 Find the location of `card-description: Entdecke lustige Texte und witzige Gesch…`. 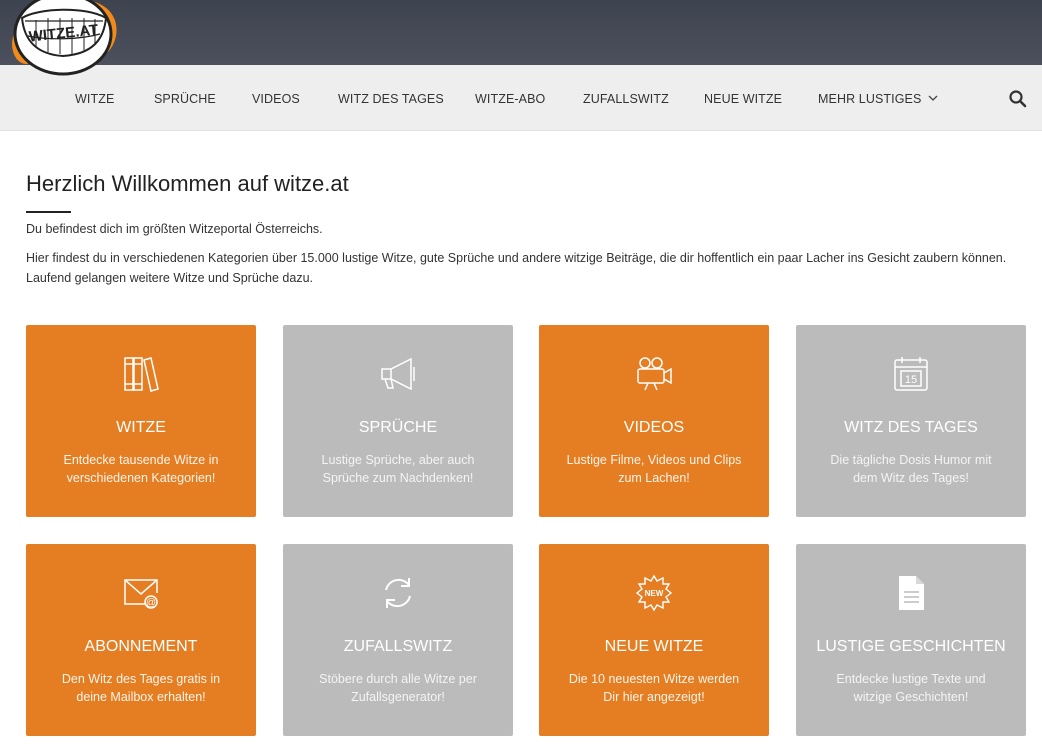

card-description: Entdecke lustige Texte und witzige Gesch… is located at coordinates (911, 688).